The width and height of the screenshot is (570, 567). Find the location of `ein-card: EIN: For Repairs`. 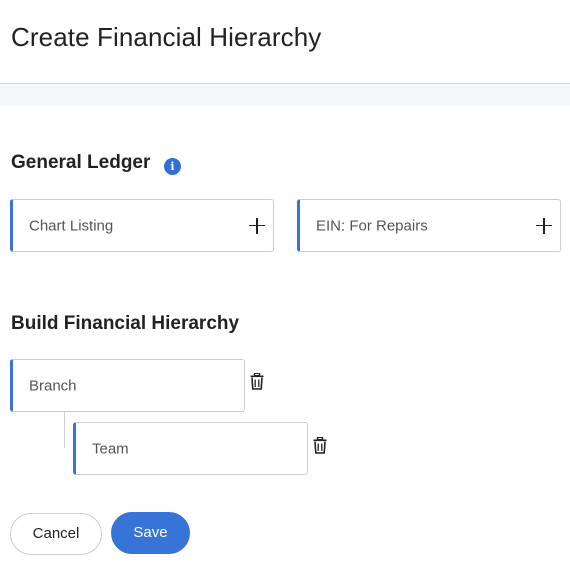

ein-card: EIN: For Repairs is located at coordinates (429, 225).